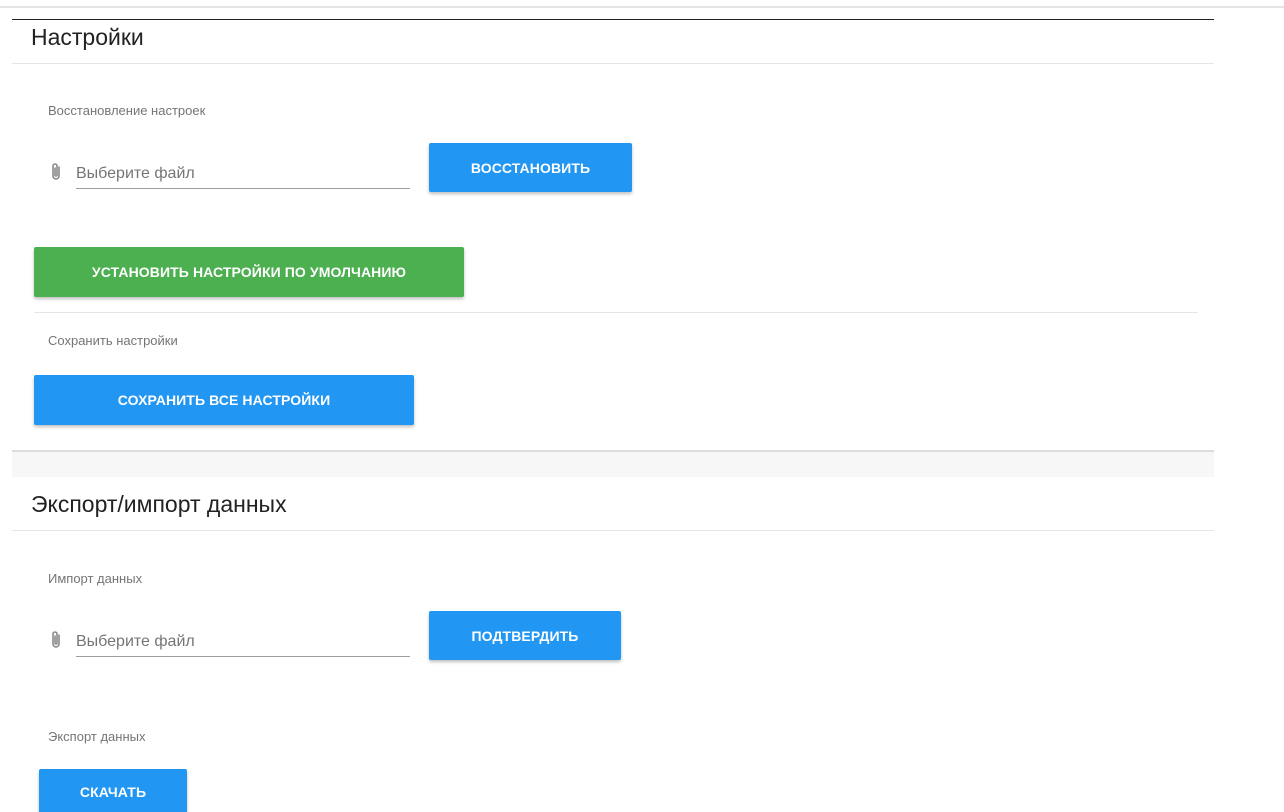 This screenshot has width=1284, height=812. Describe the element at coordinates (249, 272) in the screenshot. I see `set-defaults-button: УСТАНОВИТЬ НАСТРОЙКИ ПО УМОЛЧАНИЮ` at that location.